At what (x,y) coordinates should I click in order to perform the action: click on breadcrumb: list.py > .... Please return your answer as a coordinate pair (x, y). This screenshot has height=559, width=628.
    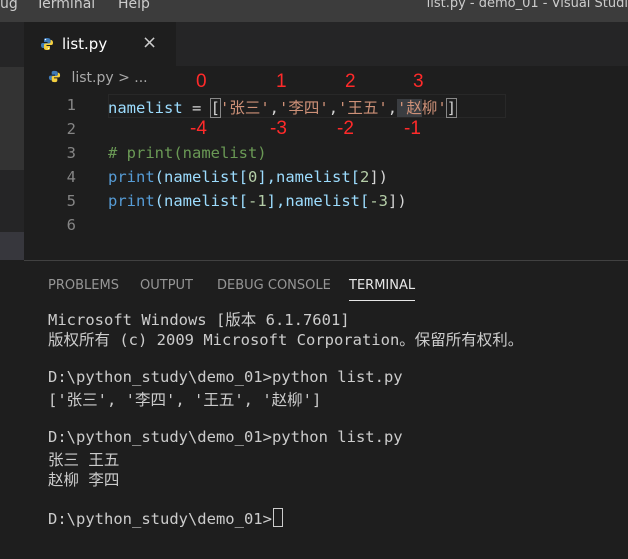
    Looking at the image, I should click on (98, 78).